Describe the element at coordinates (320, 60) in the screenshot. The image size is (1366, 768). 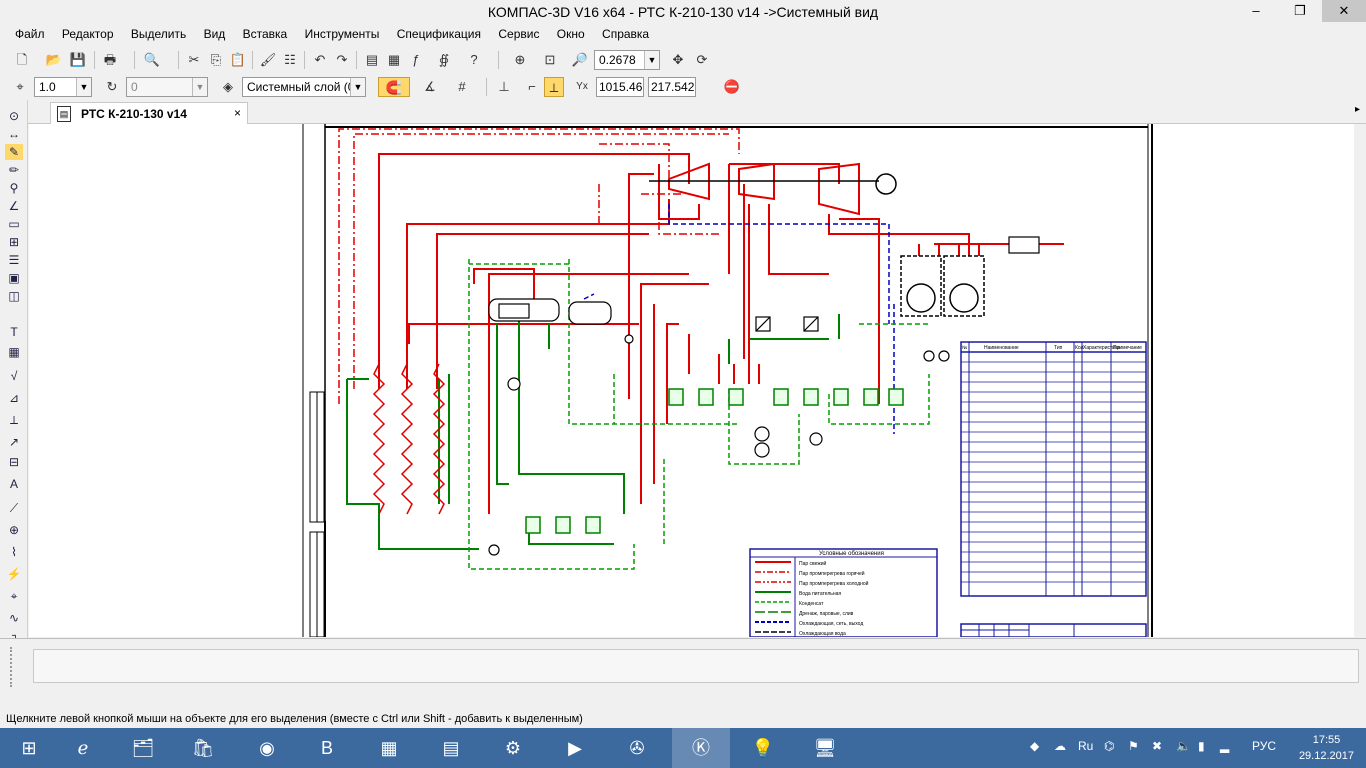
I see `undo-icon: ↶` at that location.